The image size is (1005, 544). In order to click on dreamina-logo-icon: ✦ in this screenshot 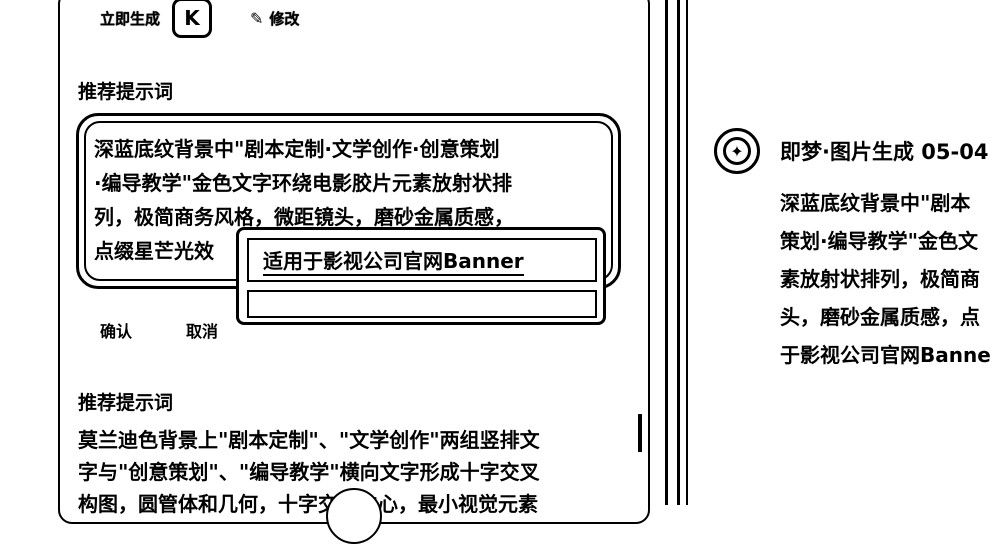, I will do `click(737, 151)`.